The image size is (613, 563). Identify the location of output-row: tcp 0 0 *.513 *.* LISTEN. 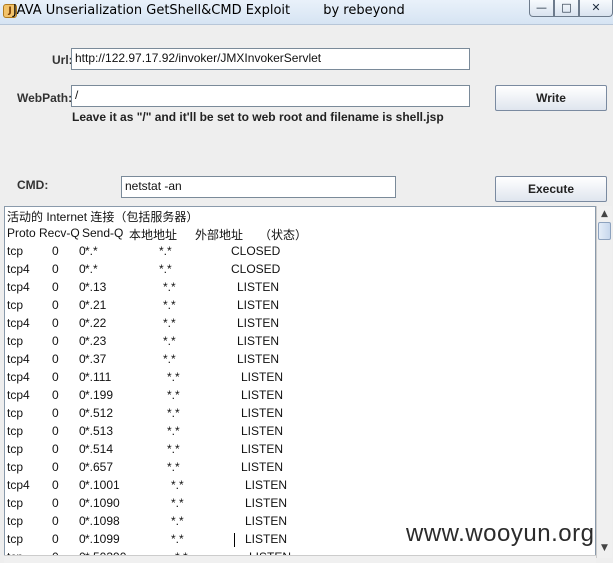
(301, 433).